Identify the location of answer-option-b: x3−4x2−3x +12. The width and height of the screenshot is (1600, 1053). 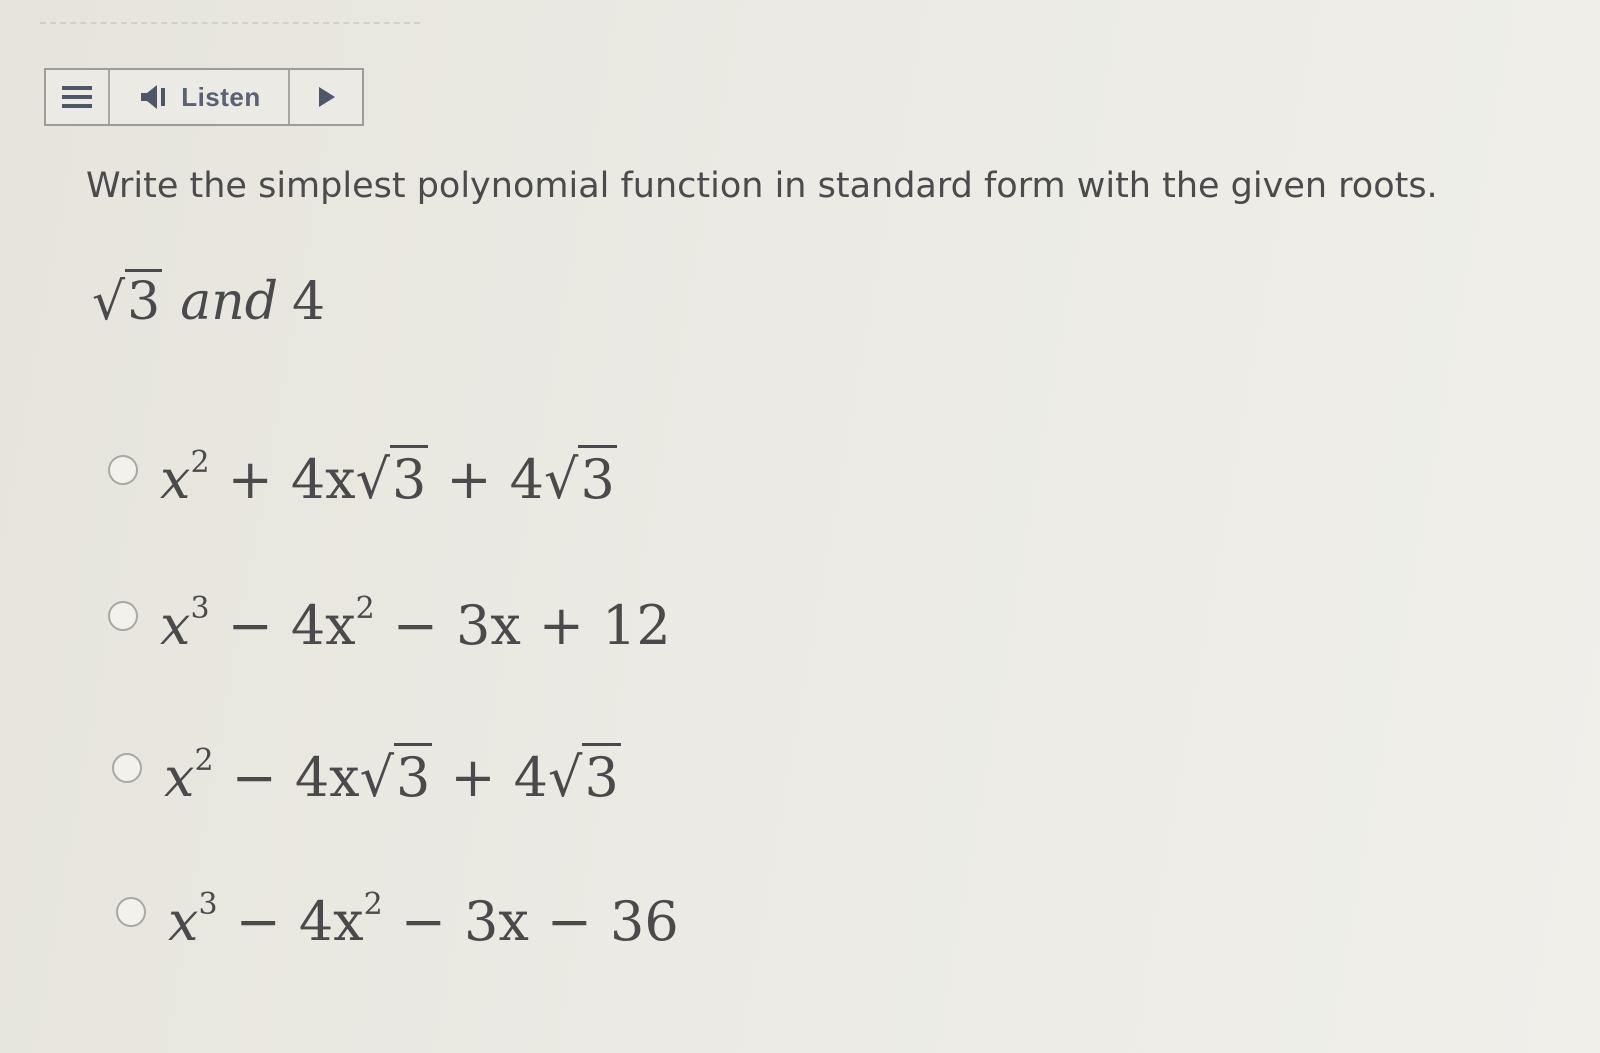
(389, 625).